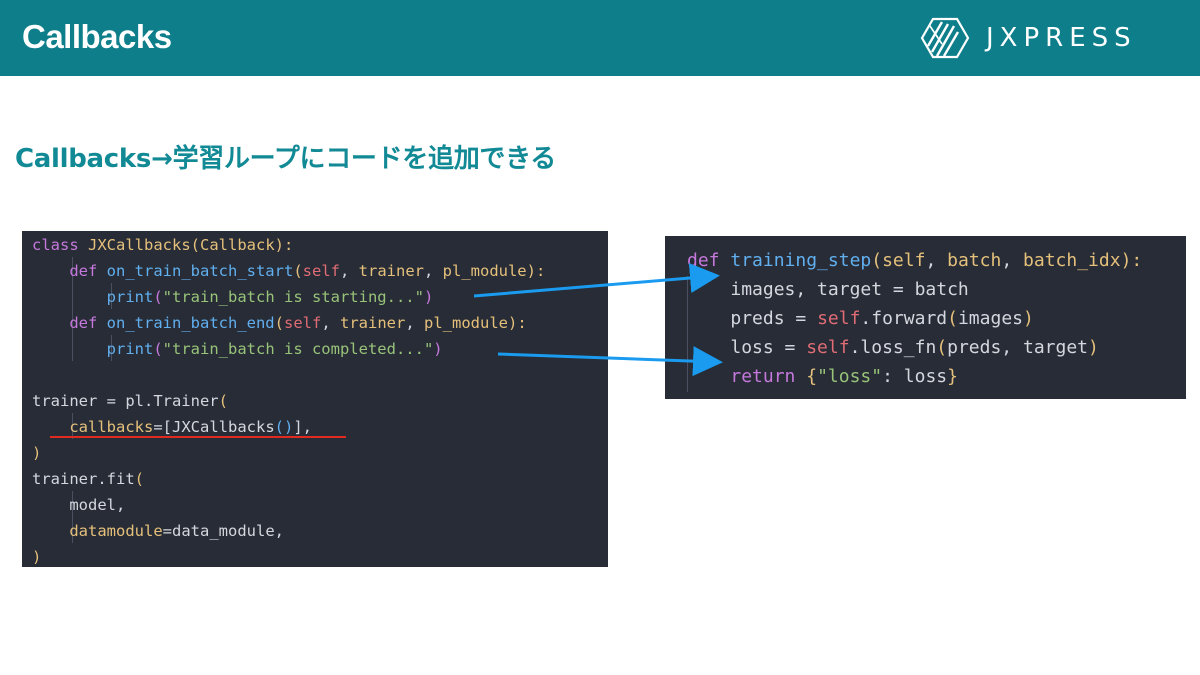 The height and width of the screenshot is (675, 1200). What do you see at coordinates (915, 376) in the screenshot?
I see `code-token: : loss` at bounding box center [915, 376].